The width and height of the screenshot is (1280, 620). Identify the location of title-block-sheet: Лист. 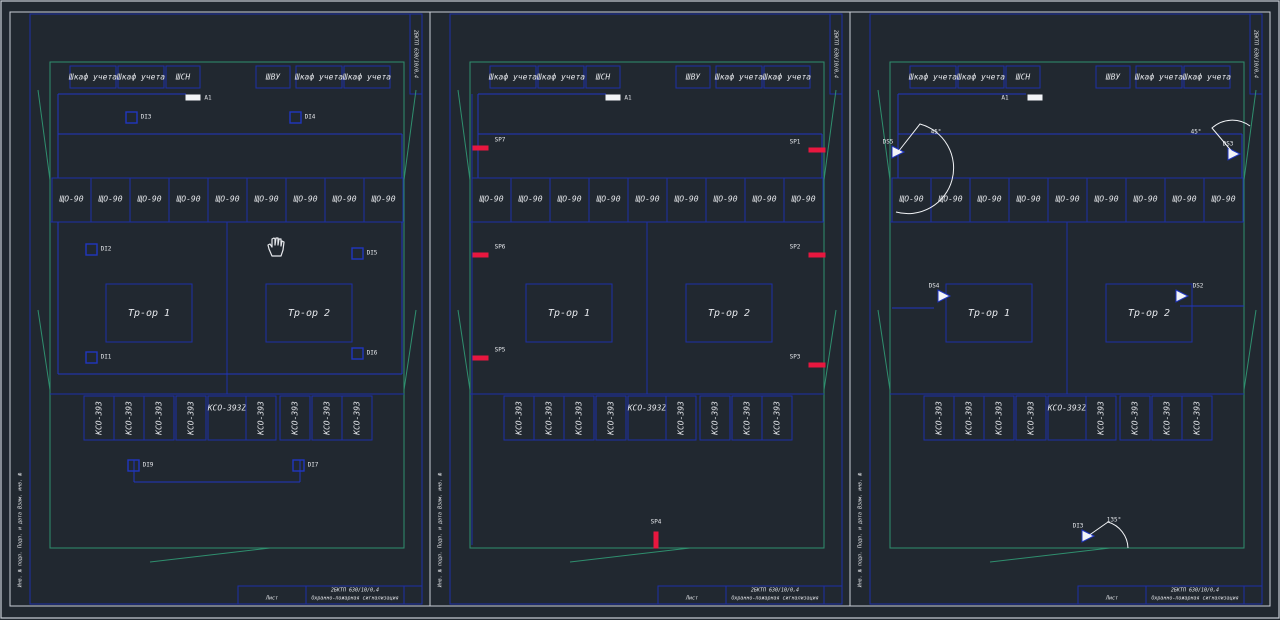
(691, 599).